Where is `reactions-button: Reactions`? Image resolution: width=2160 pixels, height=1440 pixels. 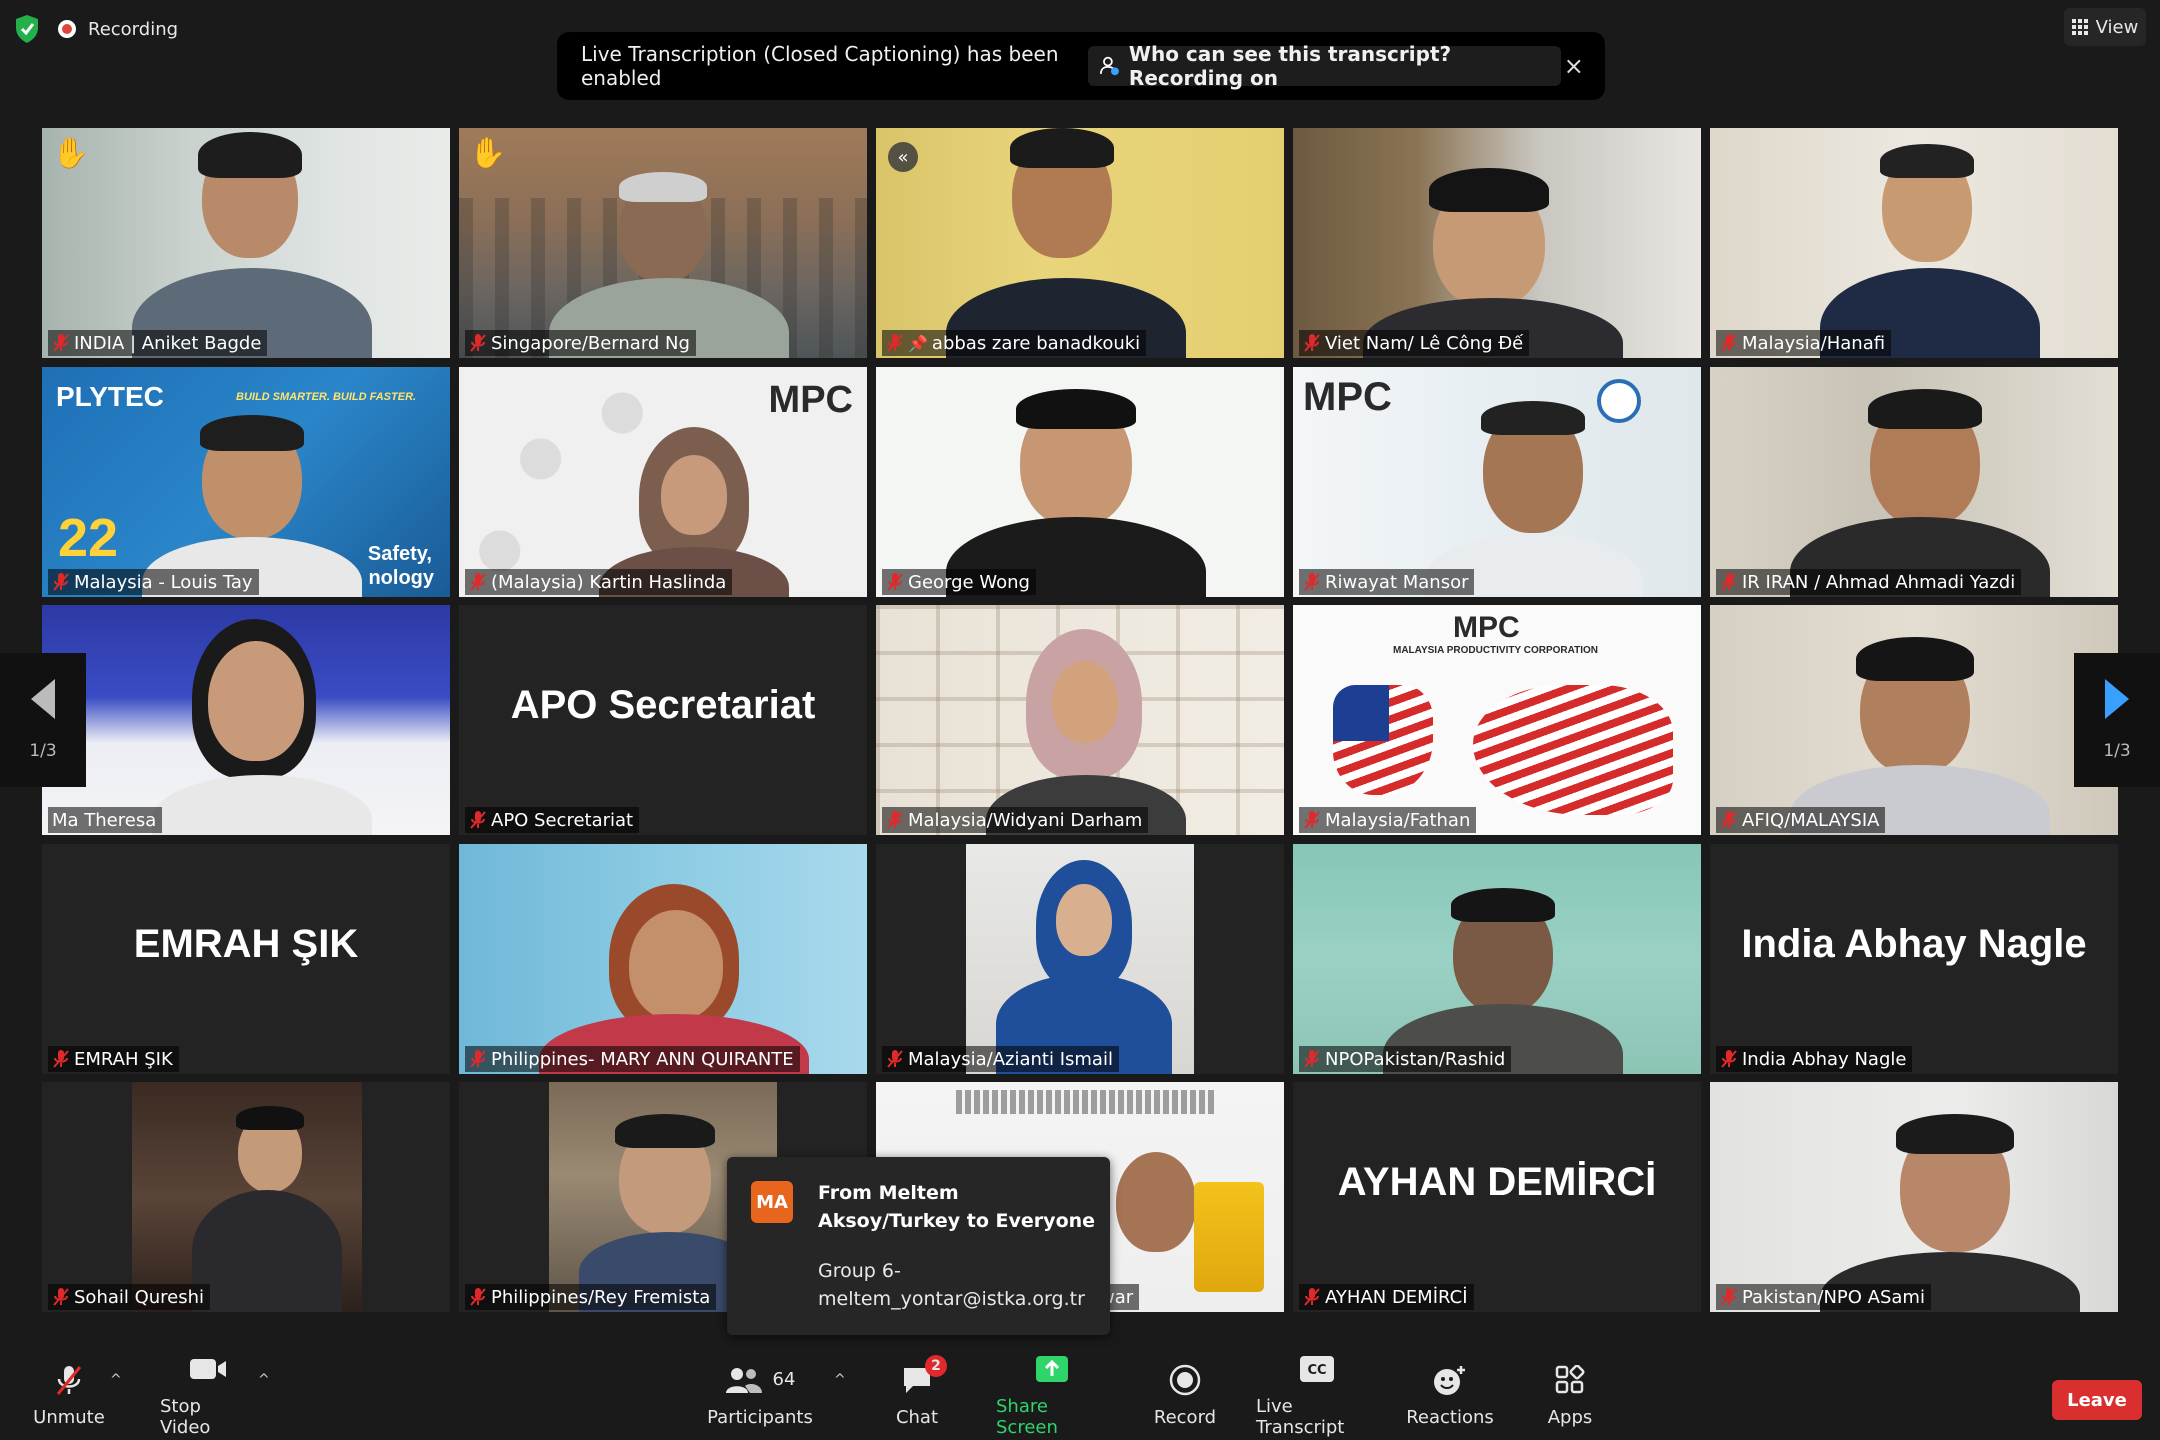 reactions-button: Reactions is located at coordinates (1450, 1395).